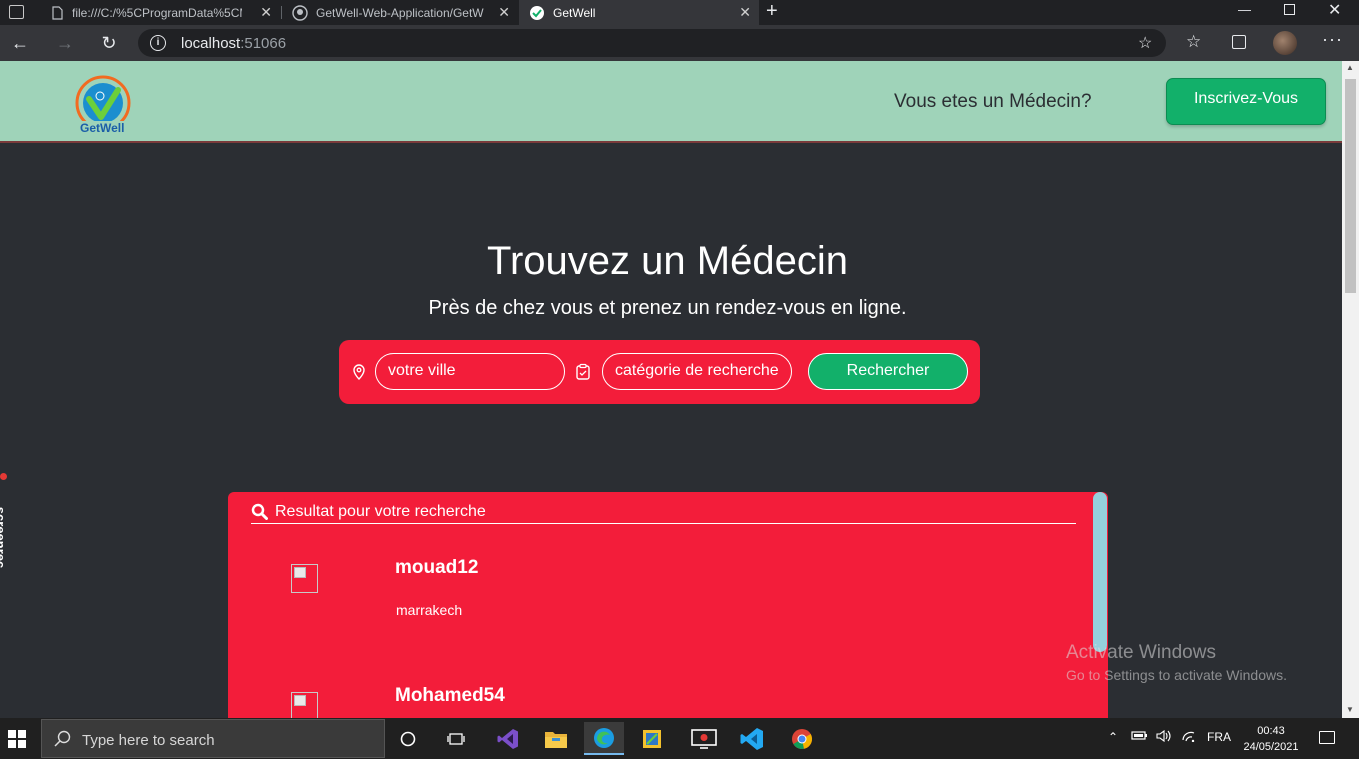 This screenshot has width=1359, height=759. What do you see at coordinates (1141, 652) in the screenshot?
I see `activate-title: Activate Windows` at bounding box center [1141, 652].